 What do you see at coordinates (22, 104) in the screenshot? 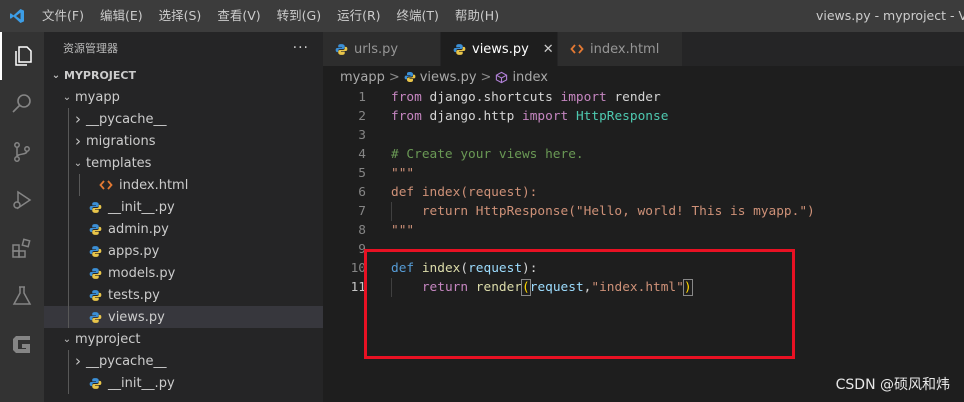
I see `search-icon` at bounding box center [22, 104].